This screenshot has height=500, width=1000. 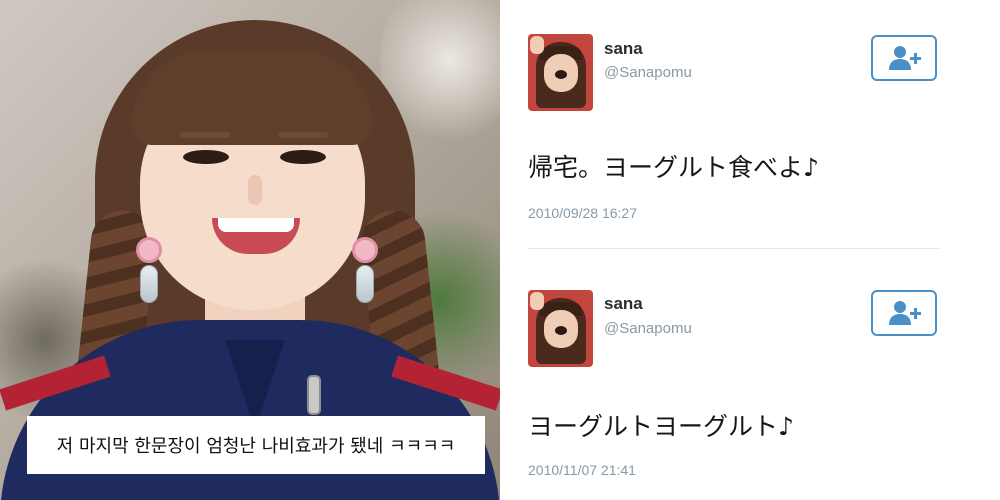 I want to click on teeth, so click(x=256, y=225).